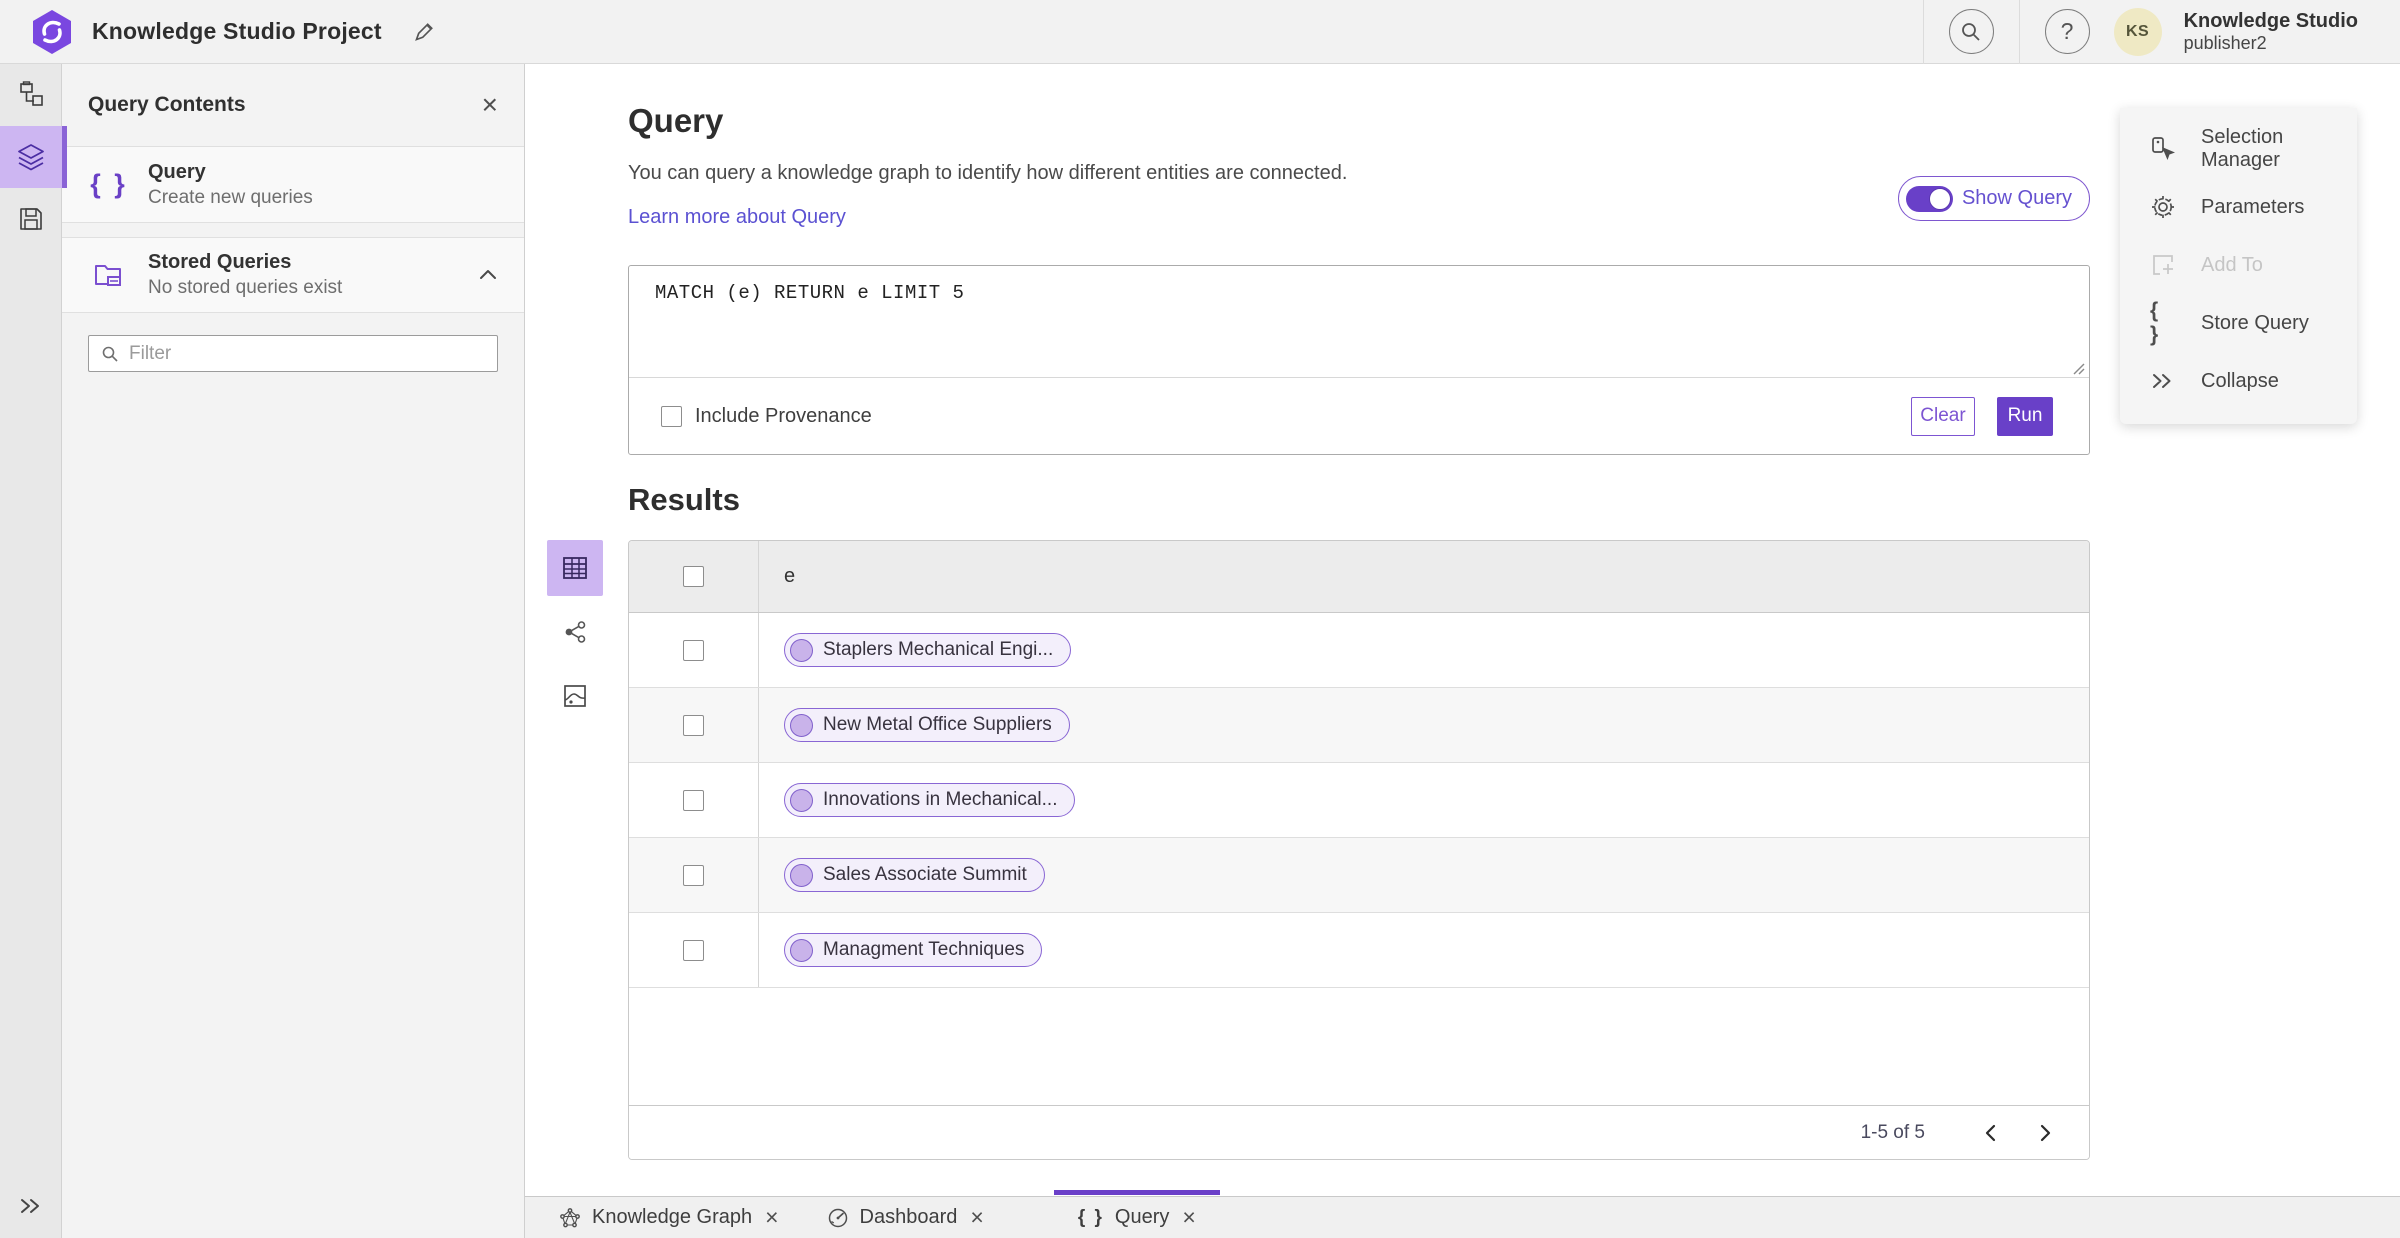 This screenshot has width=2400, height=1238. I want to click on table-icon, so click(575, 568).